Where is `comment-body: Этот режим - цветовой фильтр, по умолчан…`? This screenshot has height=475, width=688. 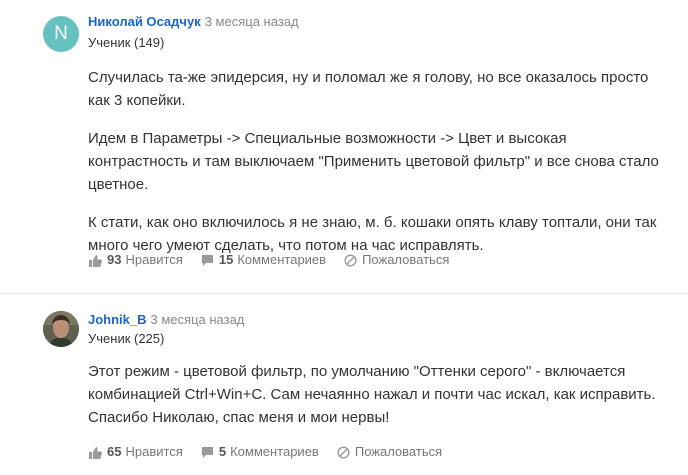
comment-body: Этот режим - цветовой фильтр, по умолчан… is located at coordinates (378, 394).